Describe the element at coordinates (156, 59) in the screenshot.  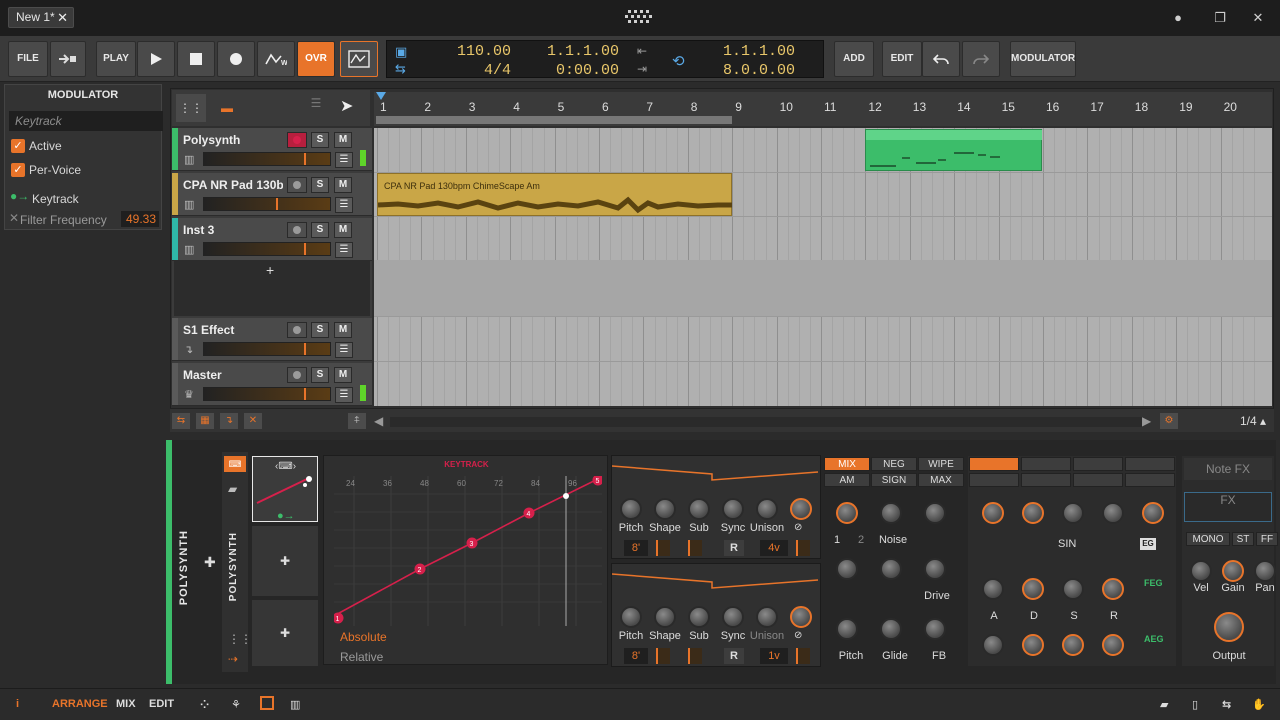
I see `play-button` at that location.